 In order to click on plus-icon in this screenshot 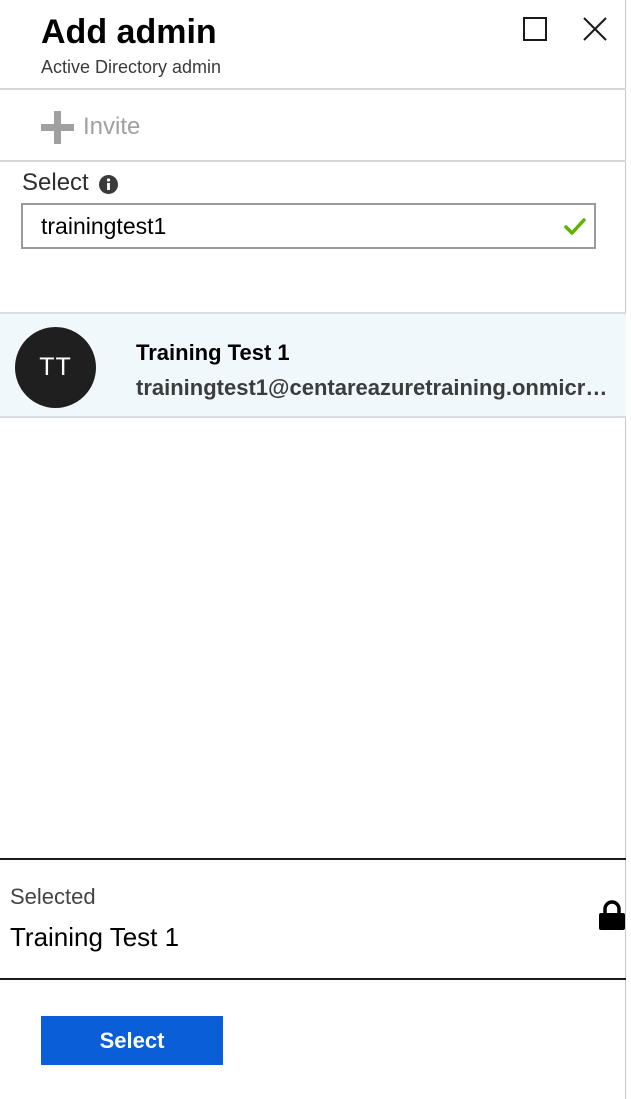, I will do `click(57, 127)`.